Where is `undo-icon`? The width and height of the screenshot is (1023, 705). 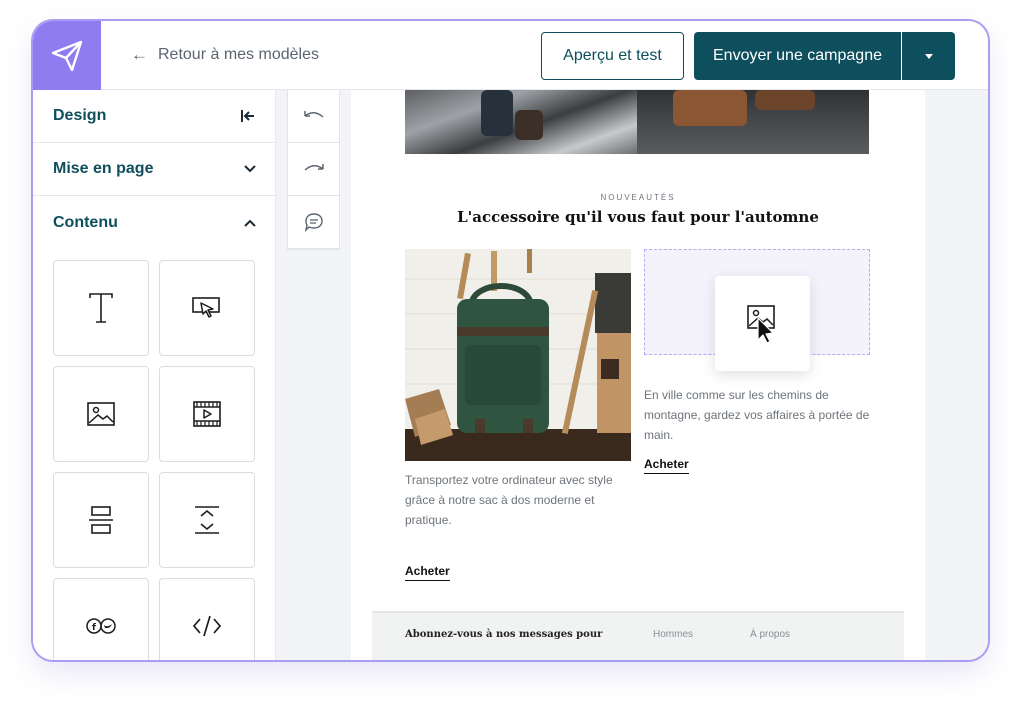 undo-icon is located at coordinates (313, 114).